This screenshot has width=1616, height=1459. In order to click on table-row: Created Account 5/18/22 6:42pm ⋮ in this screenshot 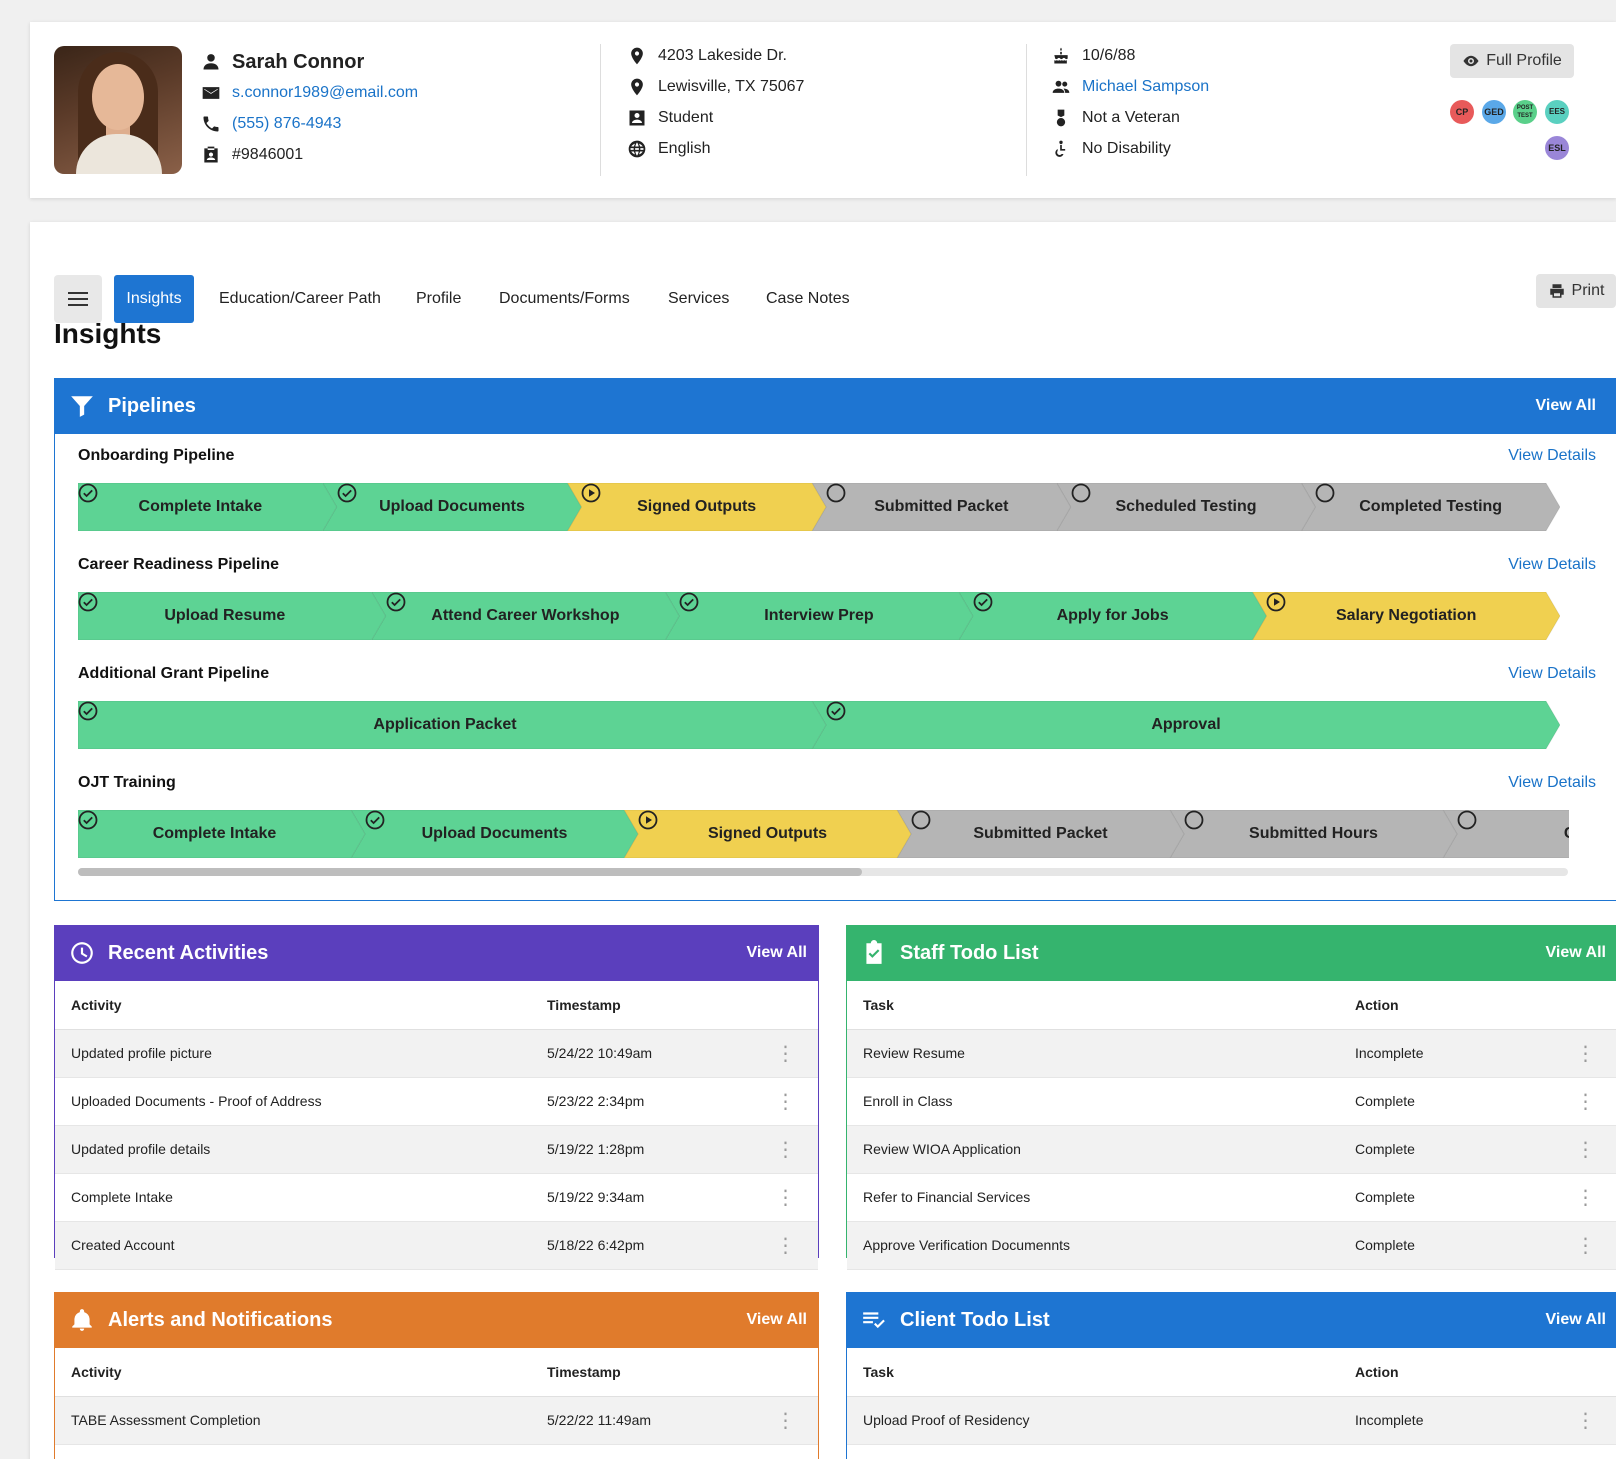, I will do `click(436, 1245)`.